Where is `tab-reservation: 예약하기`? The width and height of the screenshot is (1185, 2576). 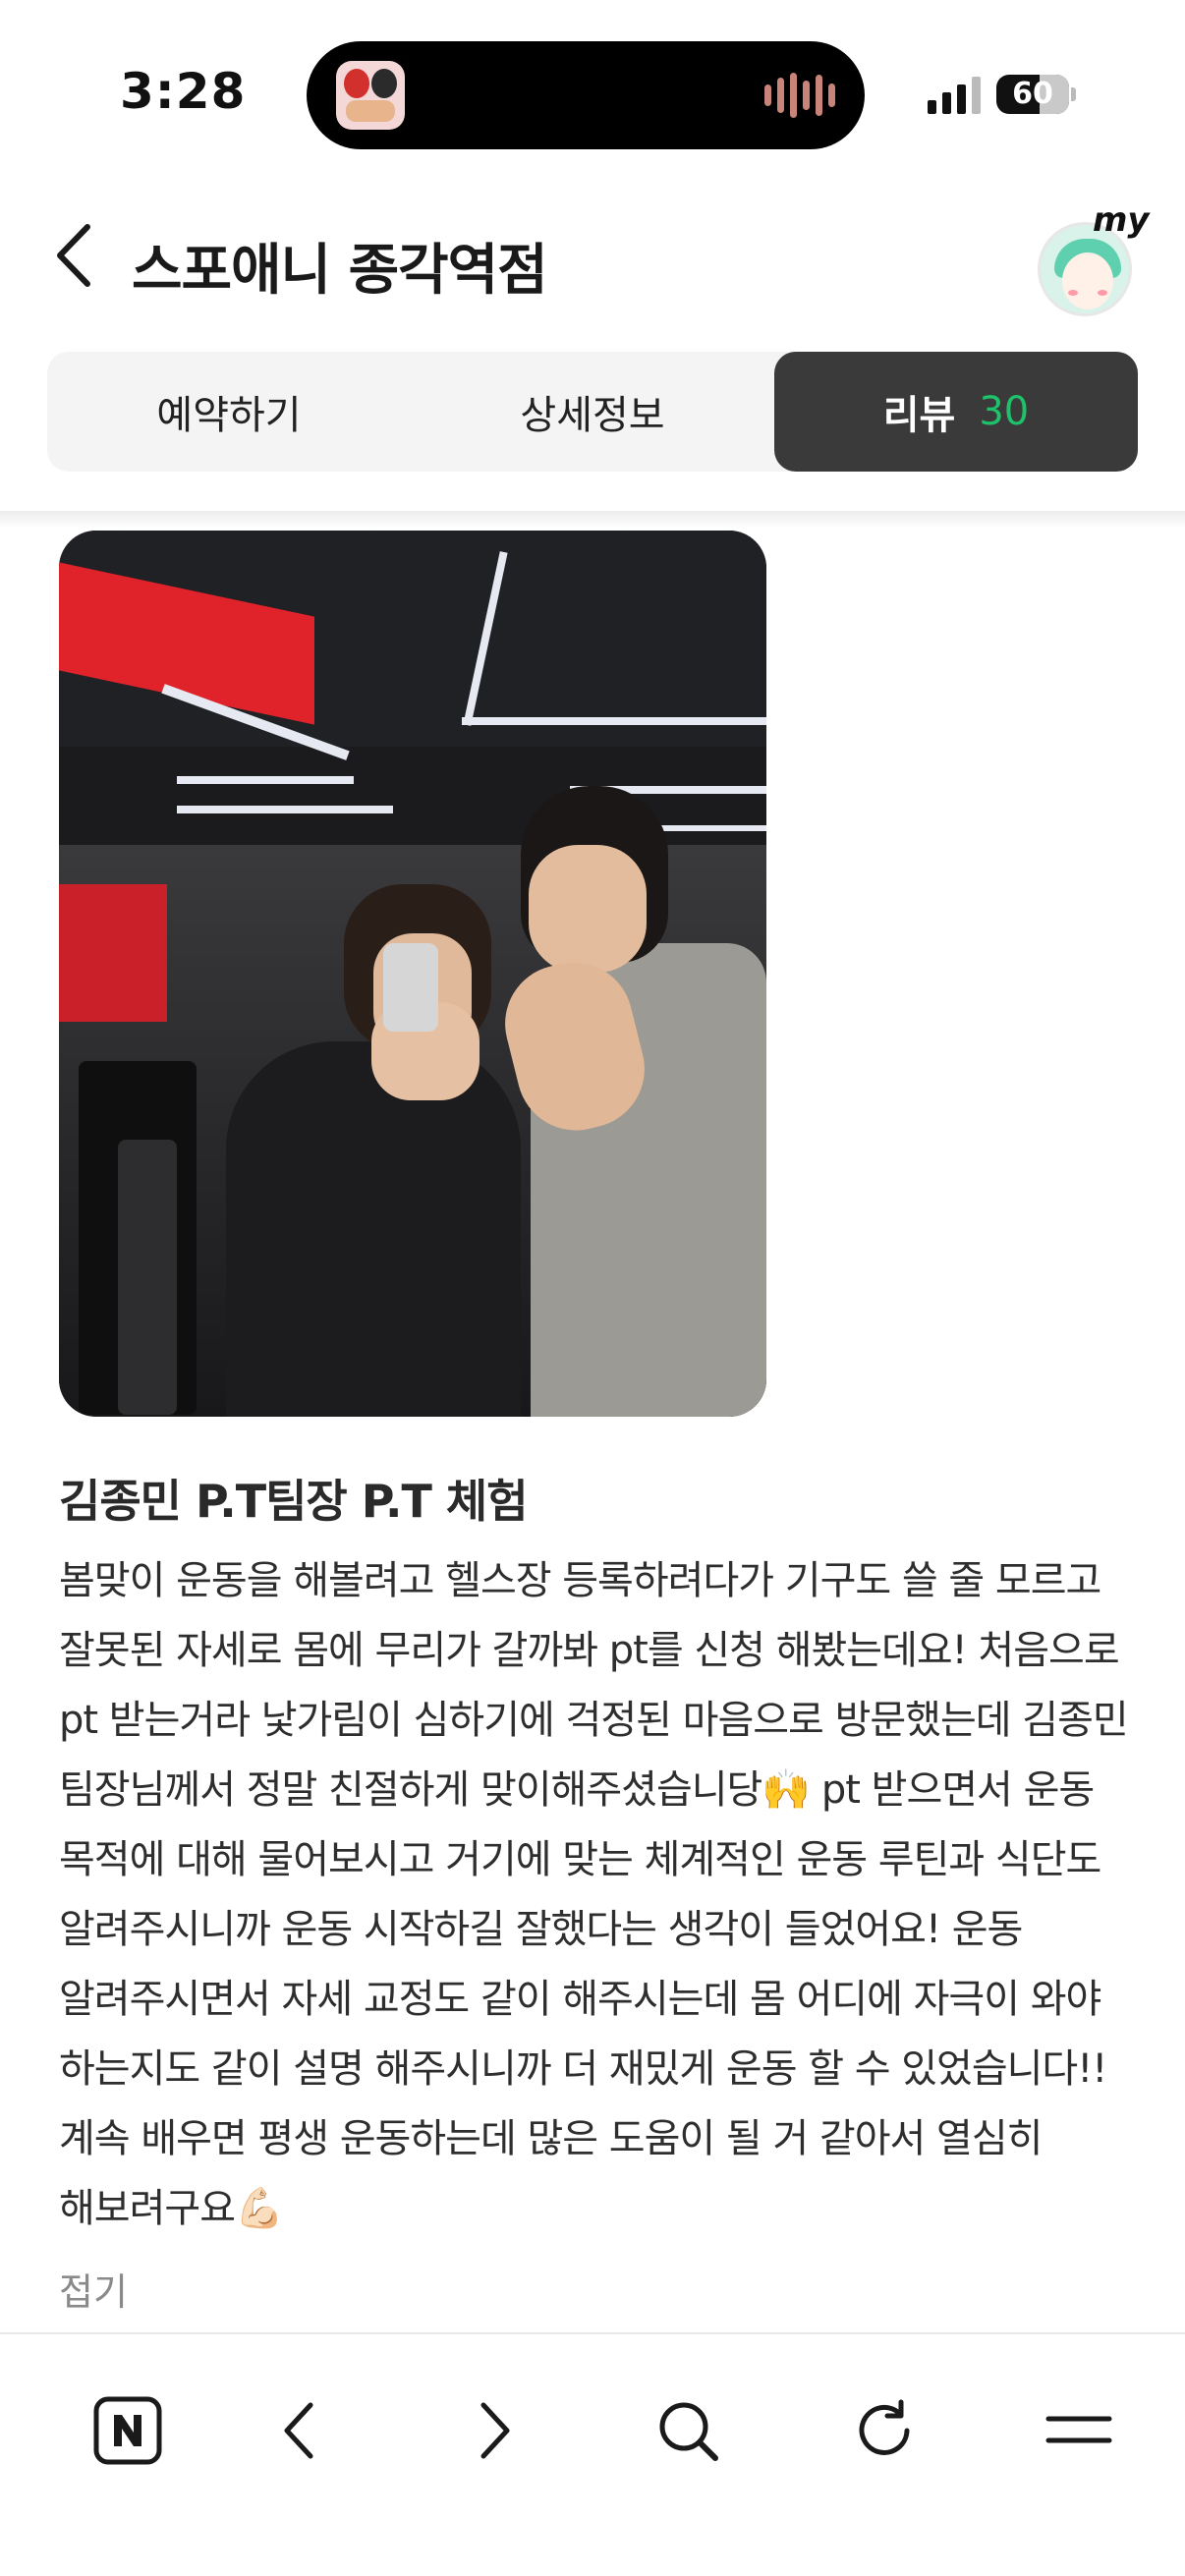 tab-reservation: 예약하기 is located at coordinates (229, 412).